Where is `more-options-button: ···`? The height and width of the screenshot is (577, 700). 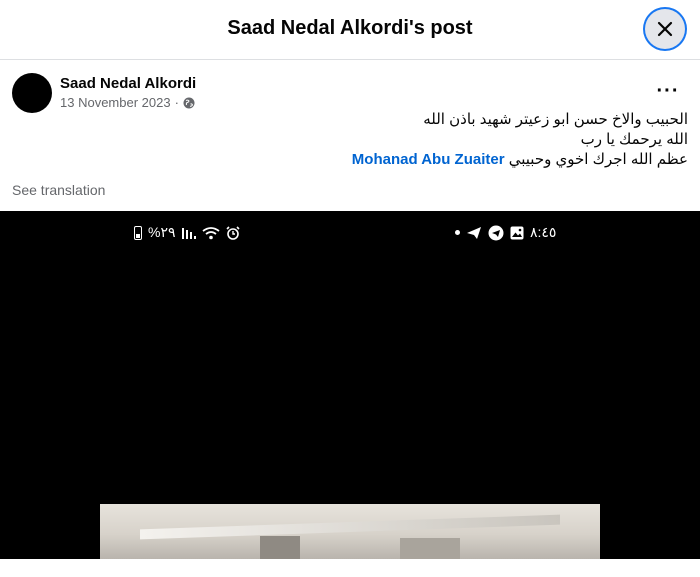 more-options-button: ··· is located at coordinates (668, 91).